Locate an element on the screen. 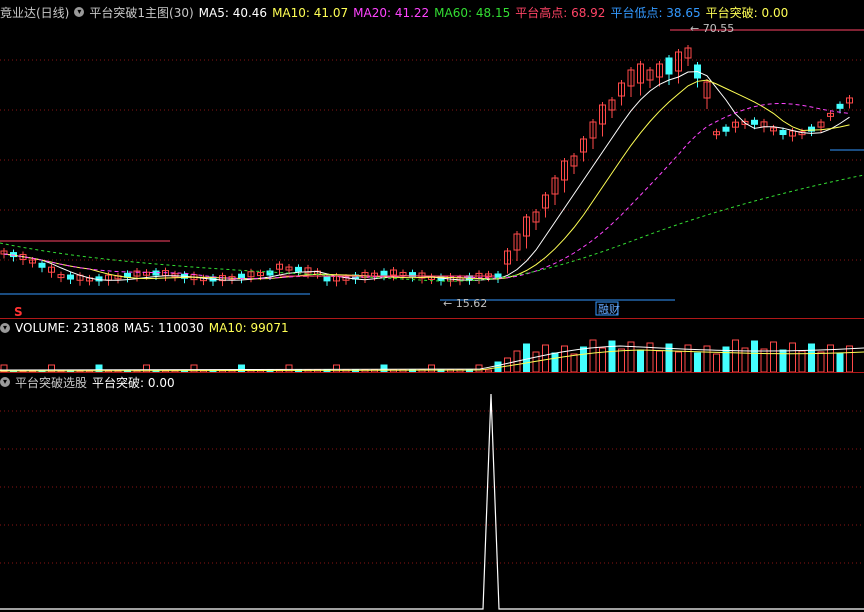  volume-indicator-values: VOLUME: 231808 MA5: 110030 MA10: 99071 is located at coordinates (154, 328).